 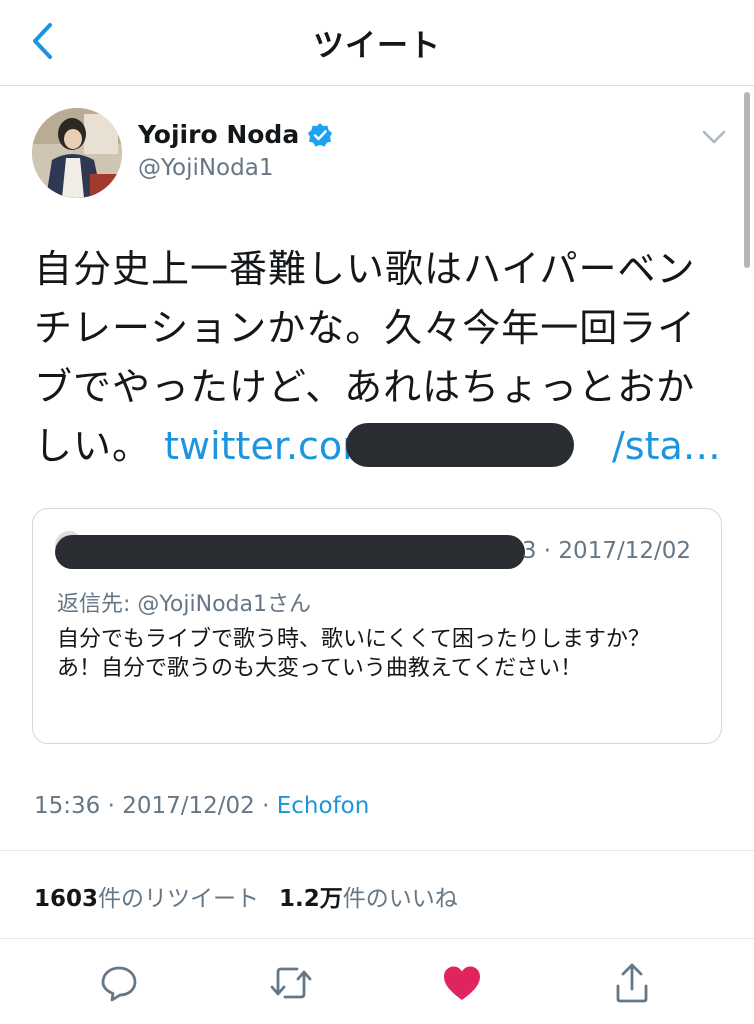 I want to click on like-count: 1.2万件のいいね, so click(x=368, y=896).